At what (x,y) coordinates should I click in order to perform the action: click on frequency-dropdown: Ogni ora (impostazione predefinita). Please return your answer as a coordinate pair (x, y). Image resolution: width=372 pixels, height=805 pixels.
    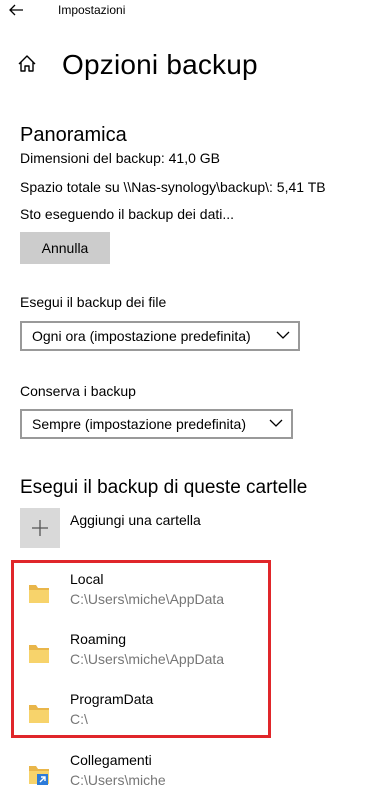
    Looking at the image, I should click on (160, 336).